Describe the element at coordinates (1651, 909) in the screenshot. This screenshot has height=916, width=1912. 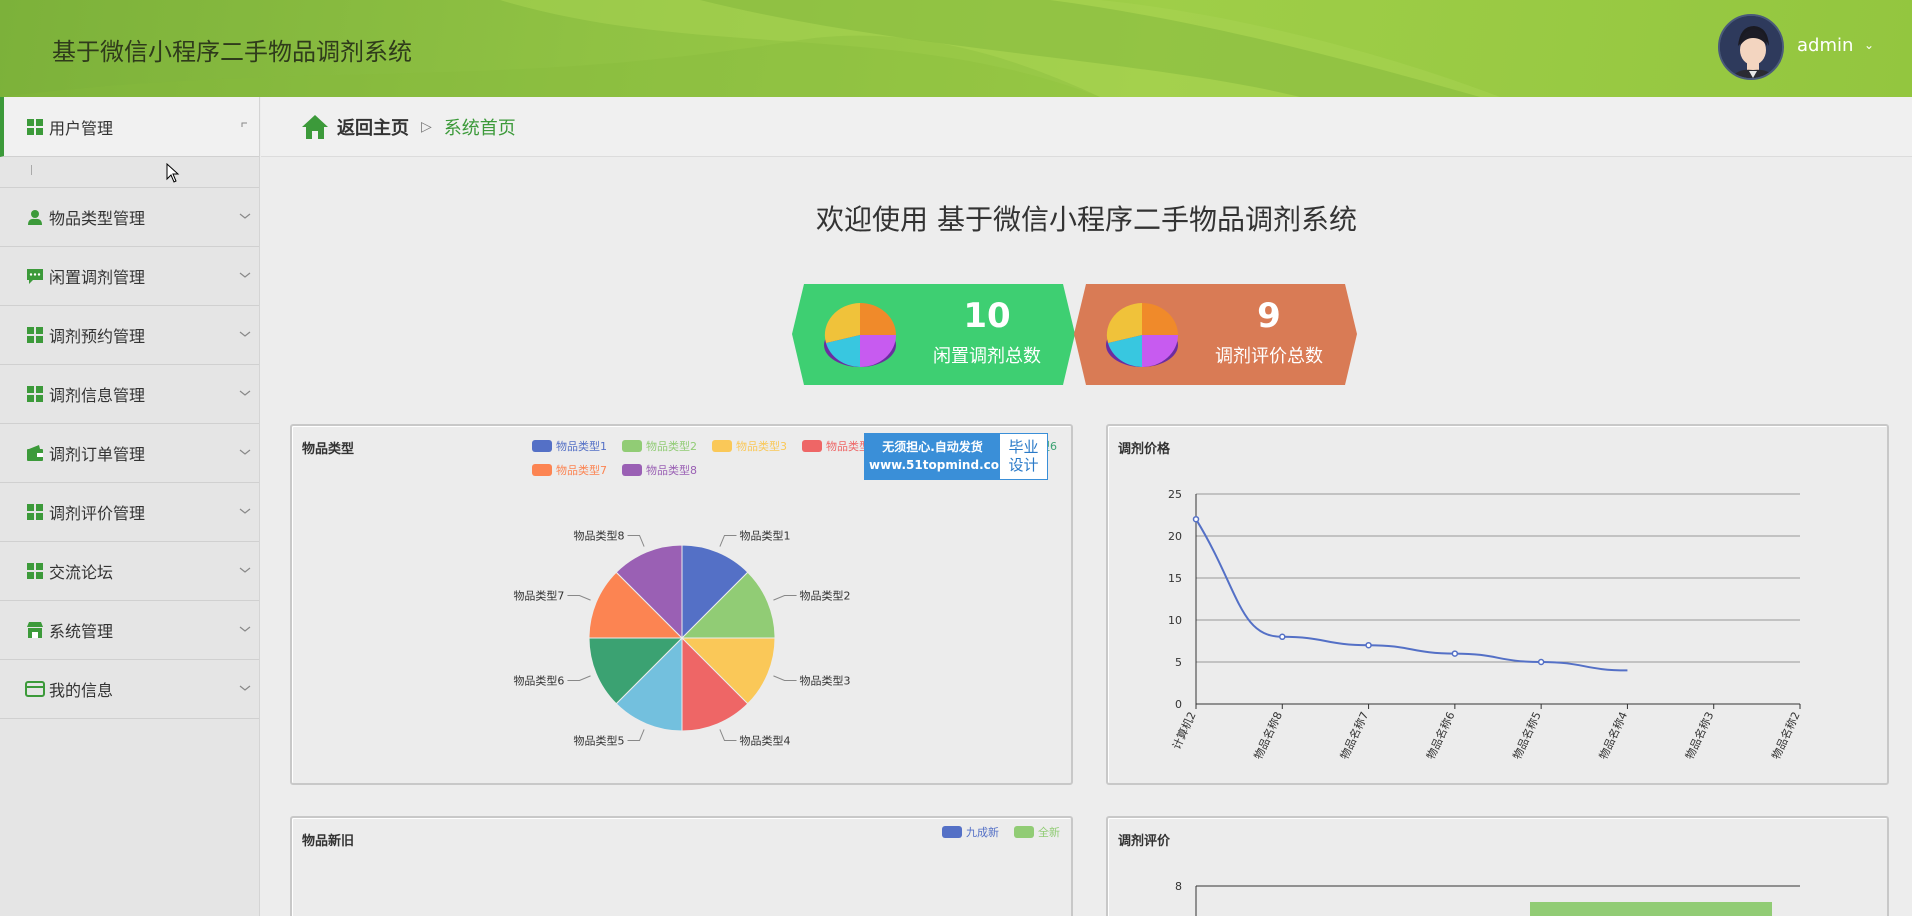
I see `bar` at that location.